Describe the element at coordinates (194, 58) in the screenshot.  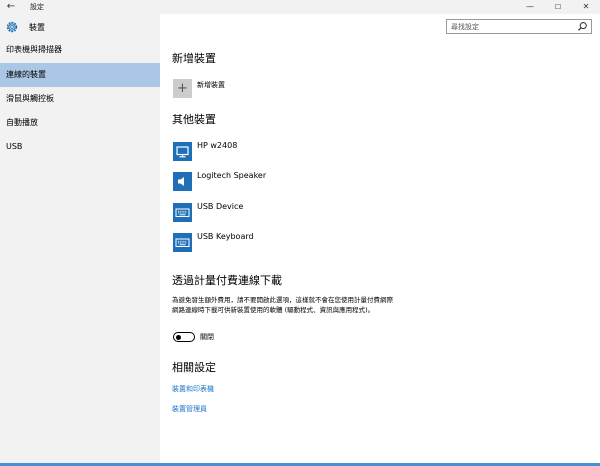
I see `add-device-heading: 新增裝置` at that location.